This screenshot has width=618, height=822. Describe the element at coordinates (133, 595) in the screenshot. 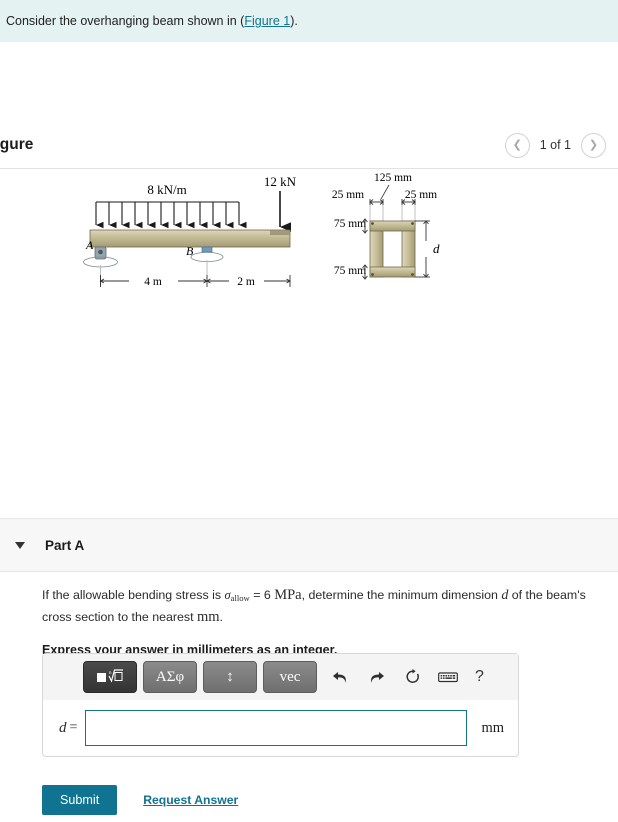

I see `question-seg-1: If the allowable bending stress is` at that location.